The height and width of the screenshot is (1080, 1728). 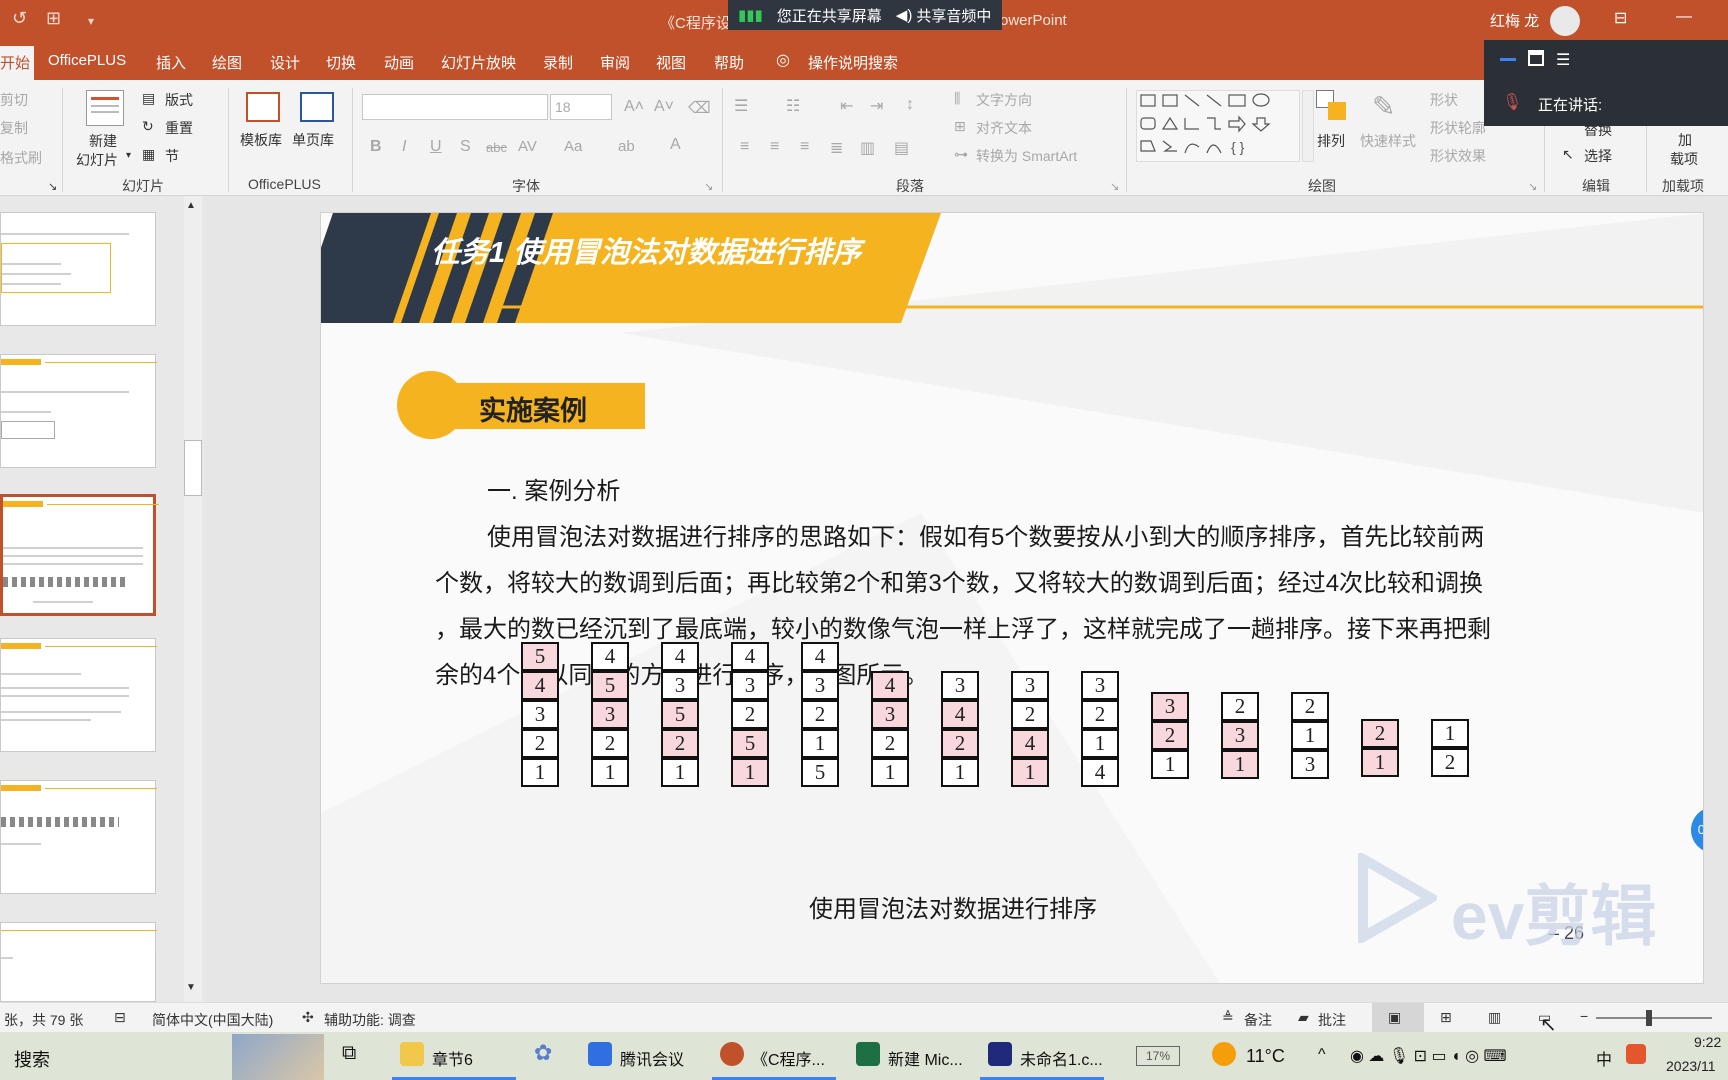 What do you see at coordinates (741, 106) in the screenshot?
I see `bullets-icon: ☰` at bounding box center [741, 106].